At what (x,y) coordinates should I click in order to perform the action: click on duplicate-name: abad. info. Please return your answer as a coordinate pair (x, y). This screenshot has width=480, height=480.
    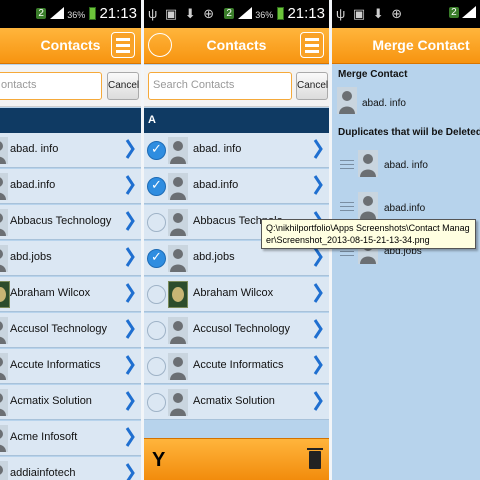
    Looking at the image, I should click on (406, 165).